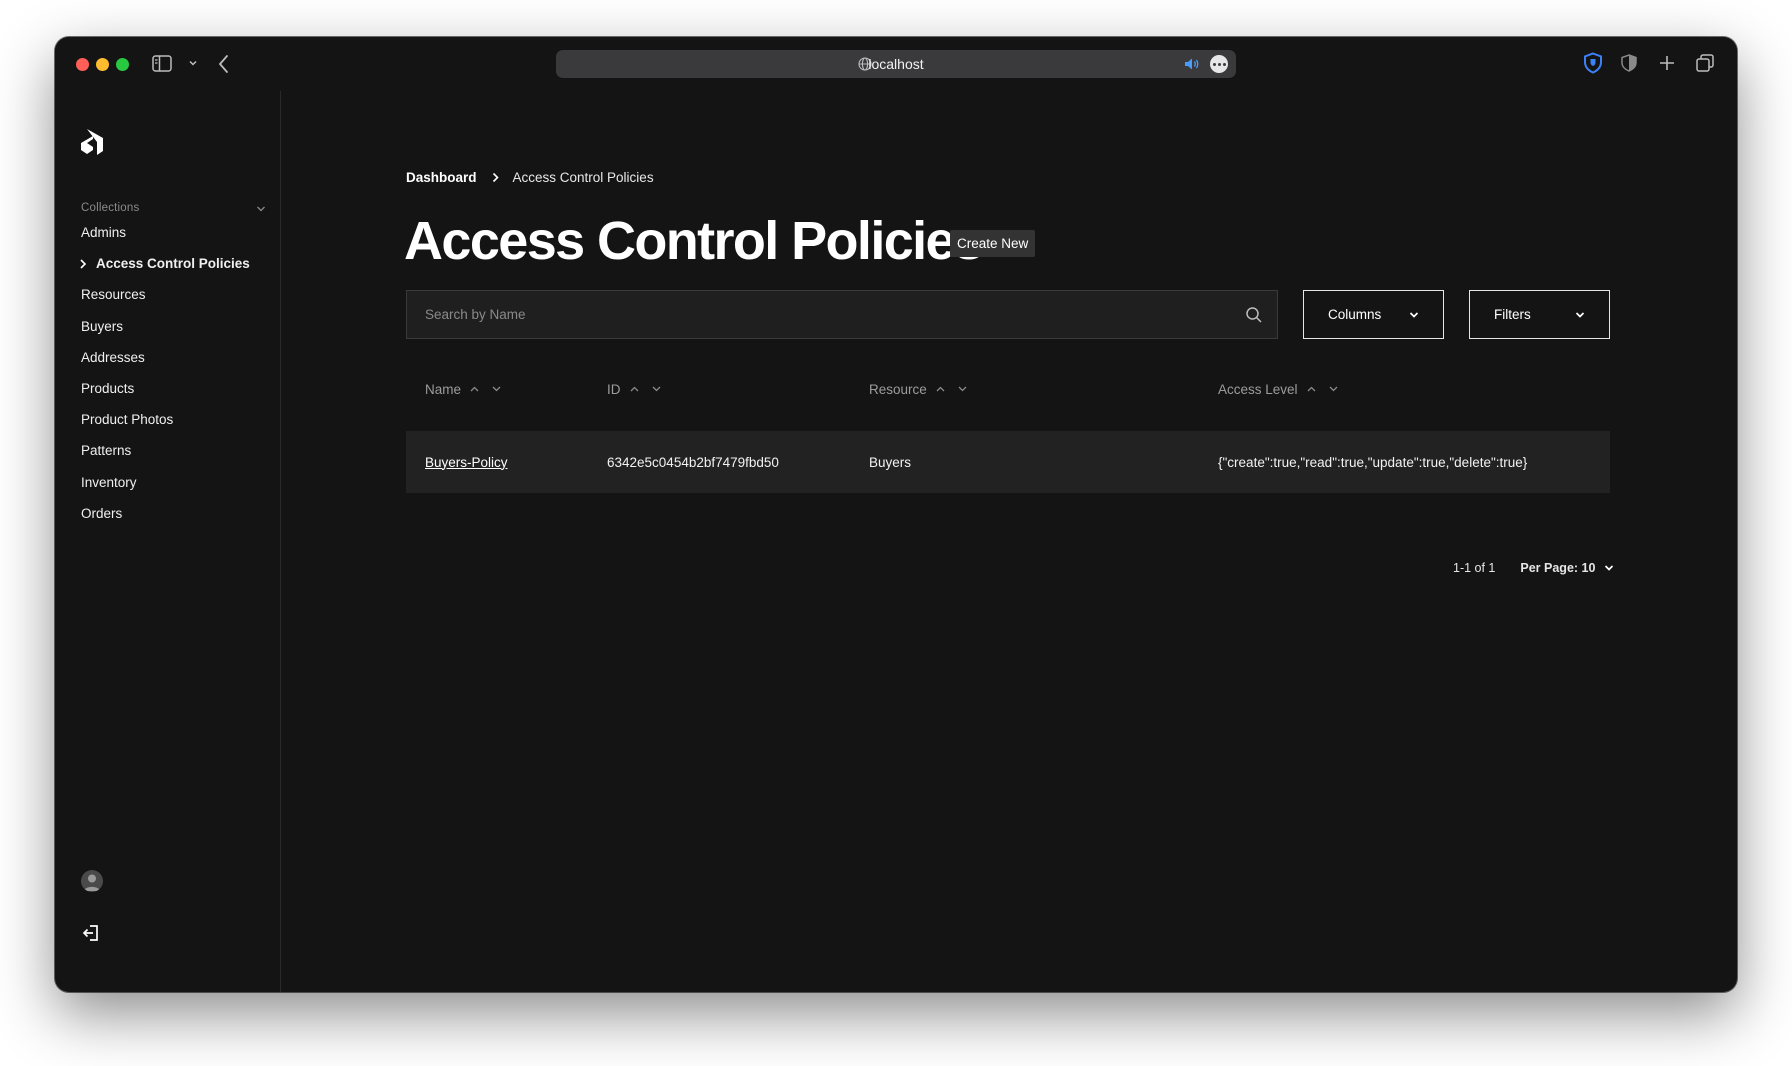 This screenshot has width=1792, height=1066. Describe the element at coordinates (92, 144) in the screenshot. I see `app-logo-icon` at that location.